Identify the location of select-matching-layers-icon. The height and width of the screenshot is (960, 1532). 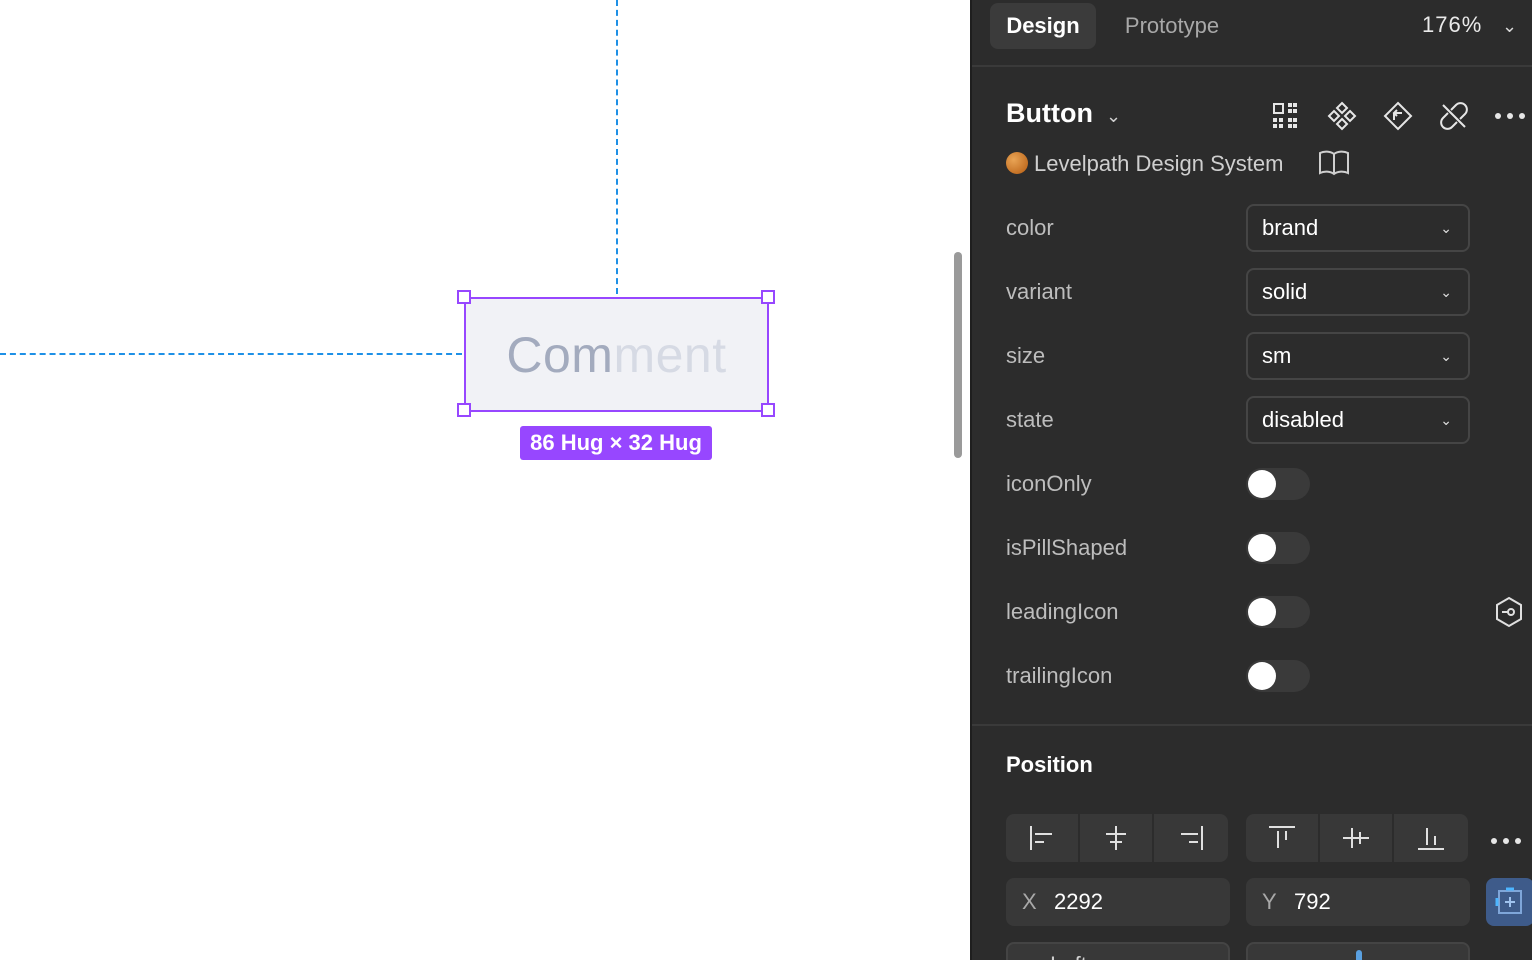
(1286, 116).